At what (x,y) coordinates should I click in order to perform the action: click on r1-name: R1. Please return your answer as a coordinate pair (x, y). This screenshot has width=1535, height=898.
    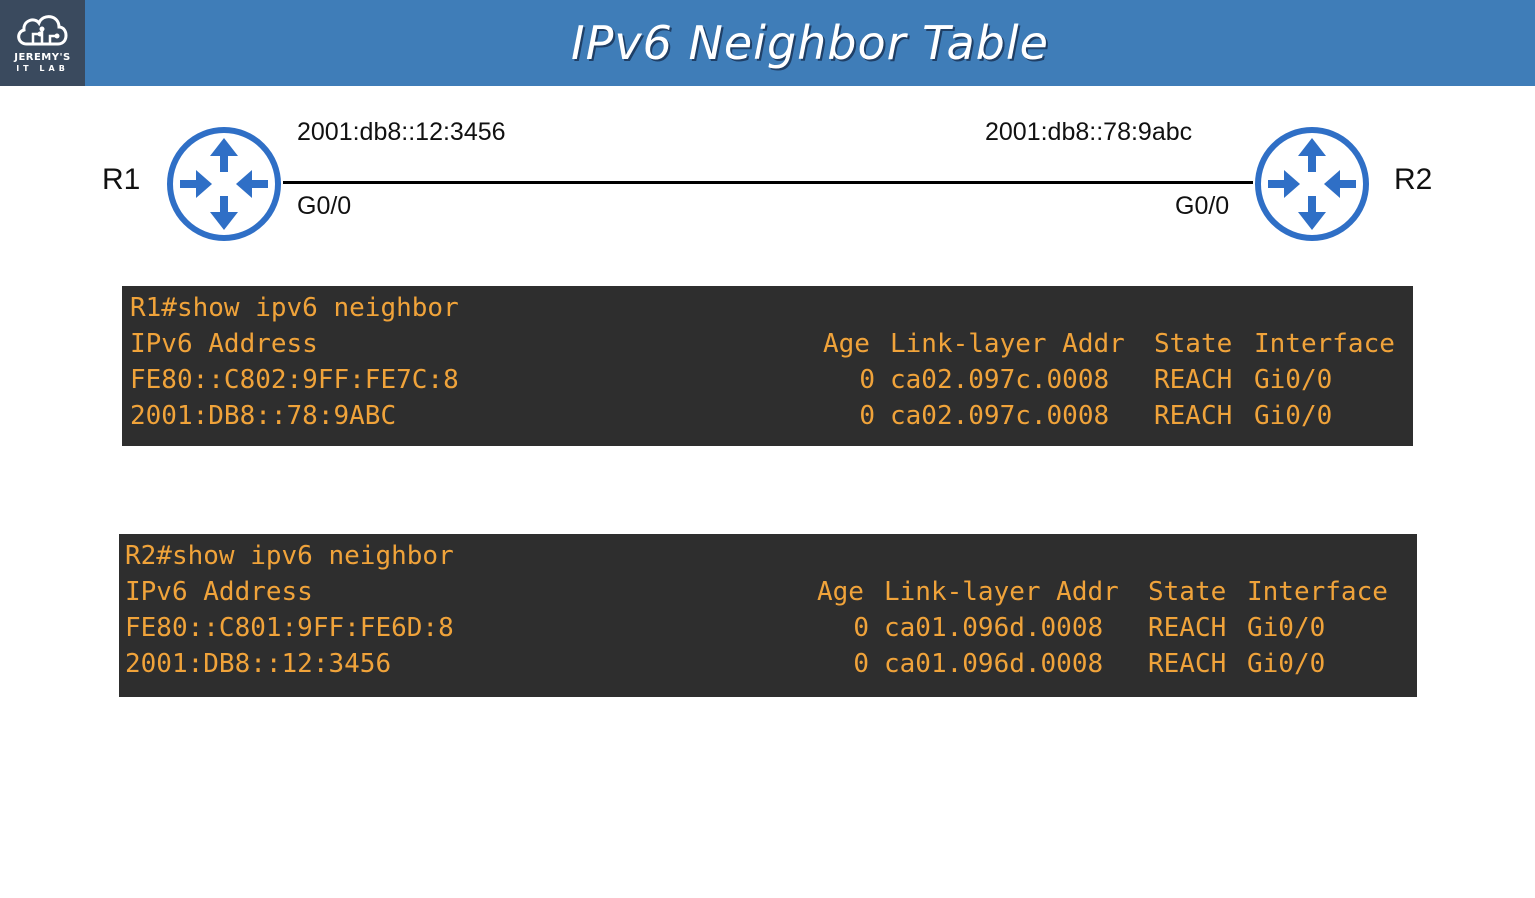
    Looking at the image, I should click on (121, 179).